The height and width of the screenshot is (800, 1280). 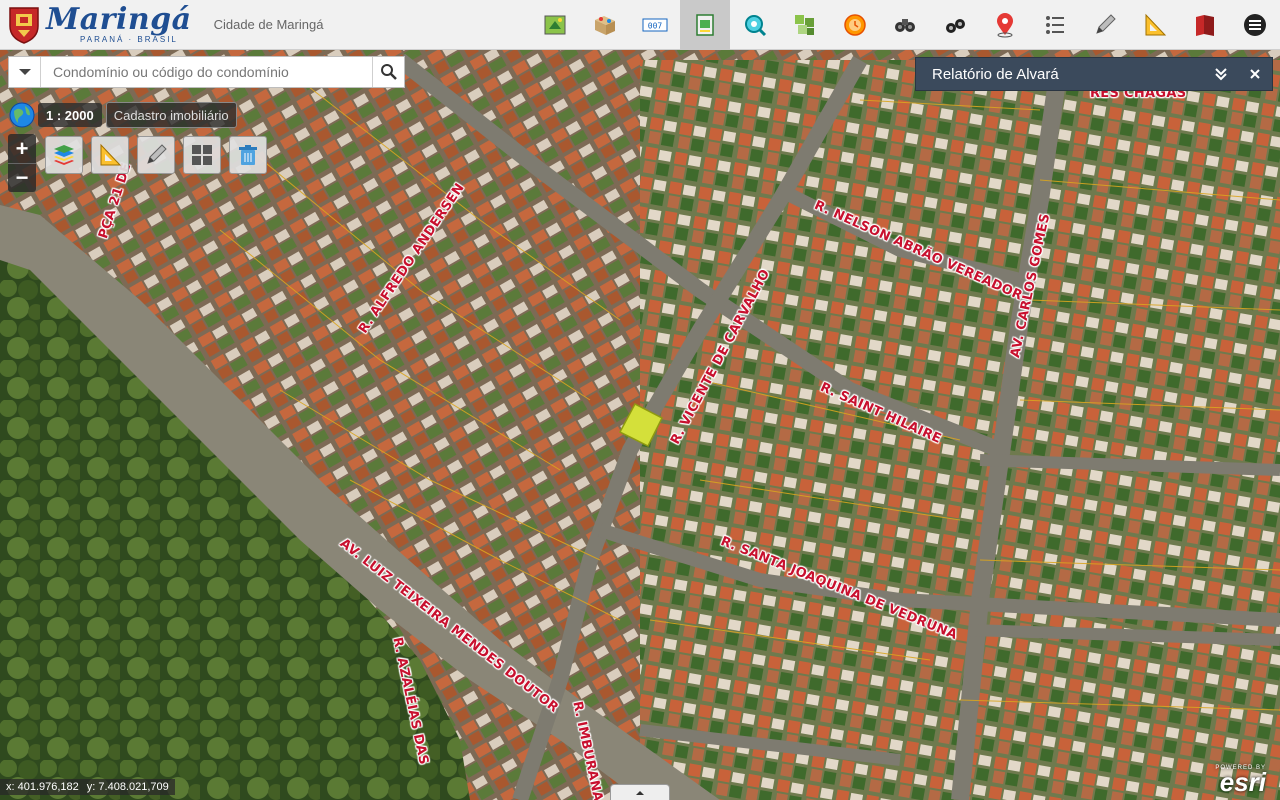 What do you see at coordinates (268, 24) in the screenshot?
I see `city-label: Cidade de Maringá` at bounding box center [268, 24].